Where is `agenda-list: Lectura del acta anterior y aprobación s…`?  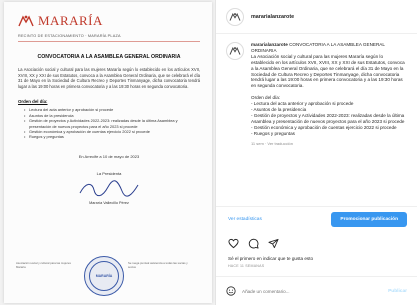 agenda-list: Lectura del acta anterior y aprobación s… is located at coordinates (109, 123).